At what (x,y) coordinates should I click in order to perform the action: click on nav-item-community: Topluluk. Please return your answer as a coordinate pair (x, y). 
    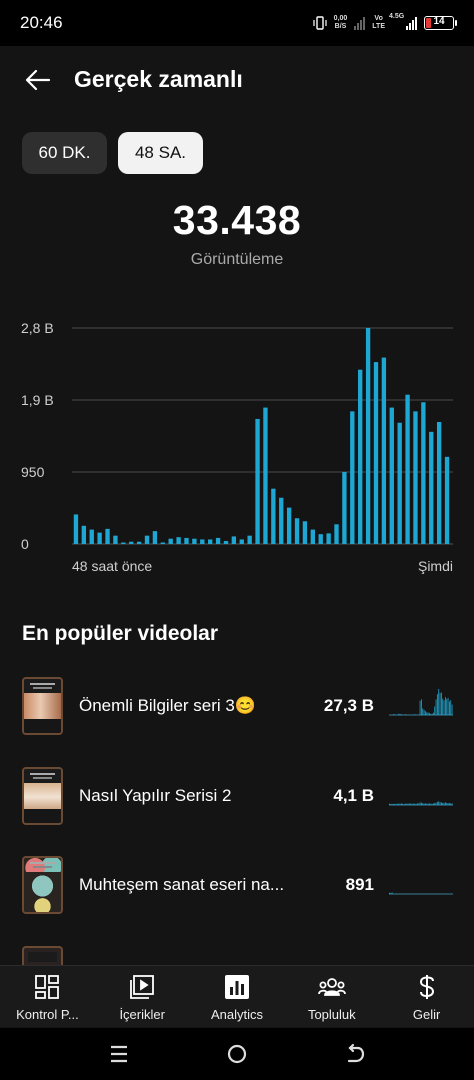
    Looking at the image, I should click on (331, 996).